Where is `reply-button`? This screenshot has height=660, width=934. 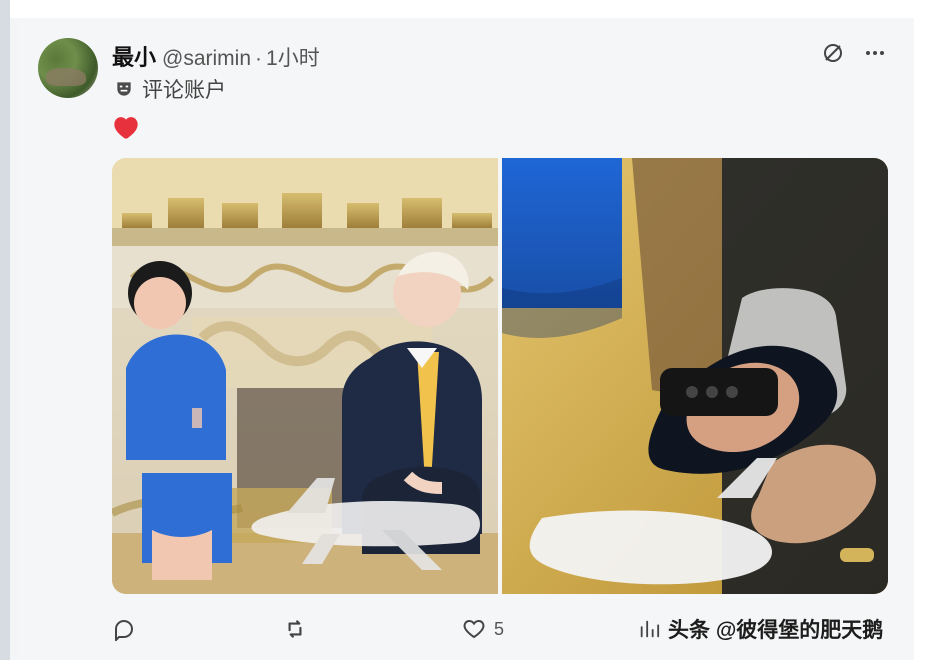
reply-button is located at coordinates (128, 629).